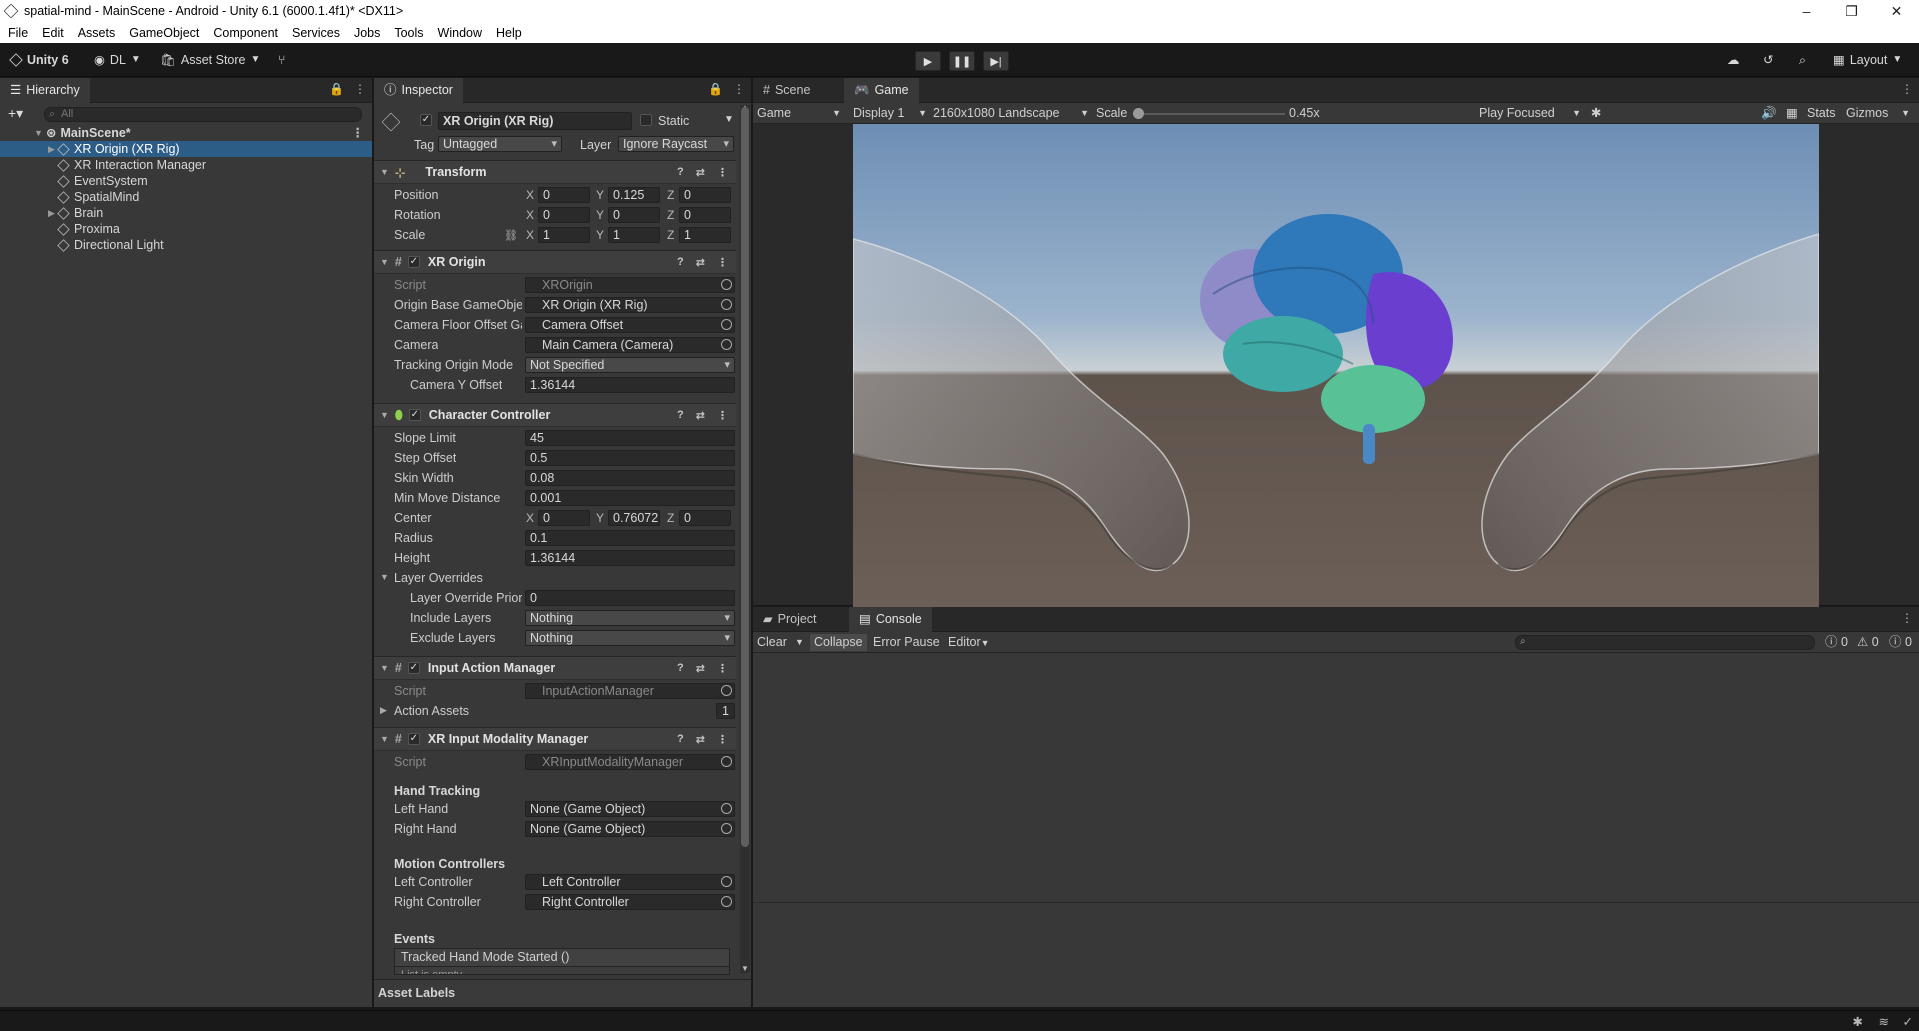 This screenshot has height=1031, width=1919. I want to click on left-controller-field: Left Controller, so click(630, 882).